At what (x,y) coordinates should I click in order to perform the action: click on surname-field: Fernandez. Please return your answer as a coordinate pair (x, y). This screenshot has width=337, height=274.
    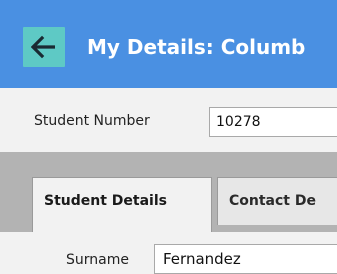
    Looking at the image, I should click on (245, 259).